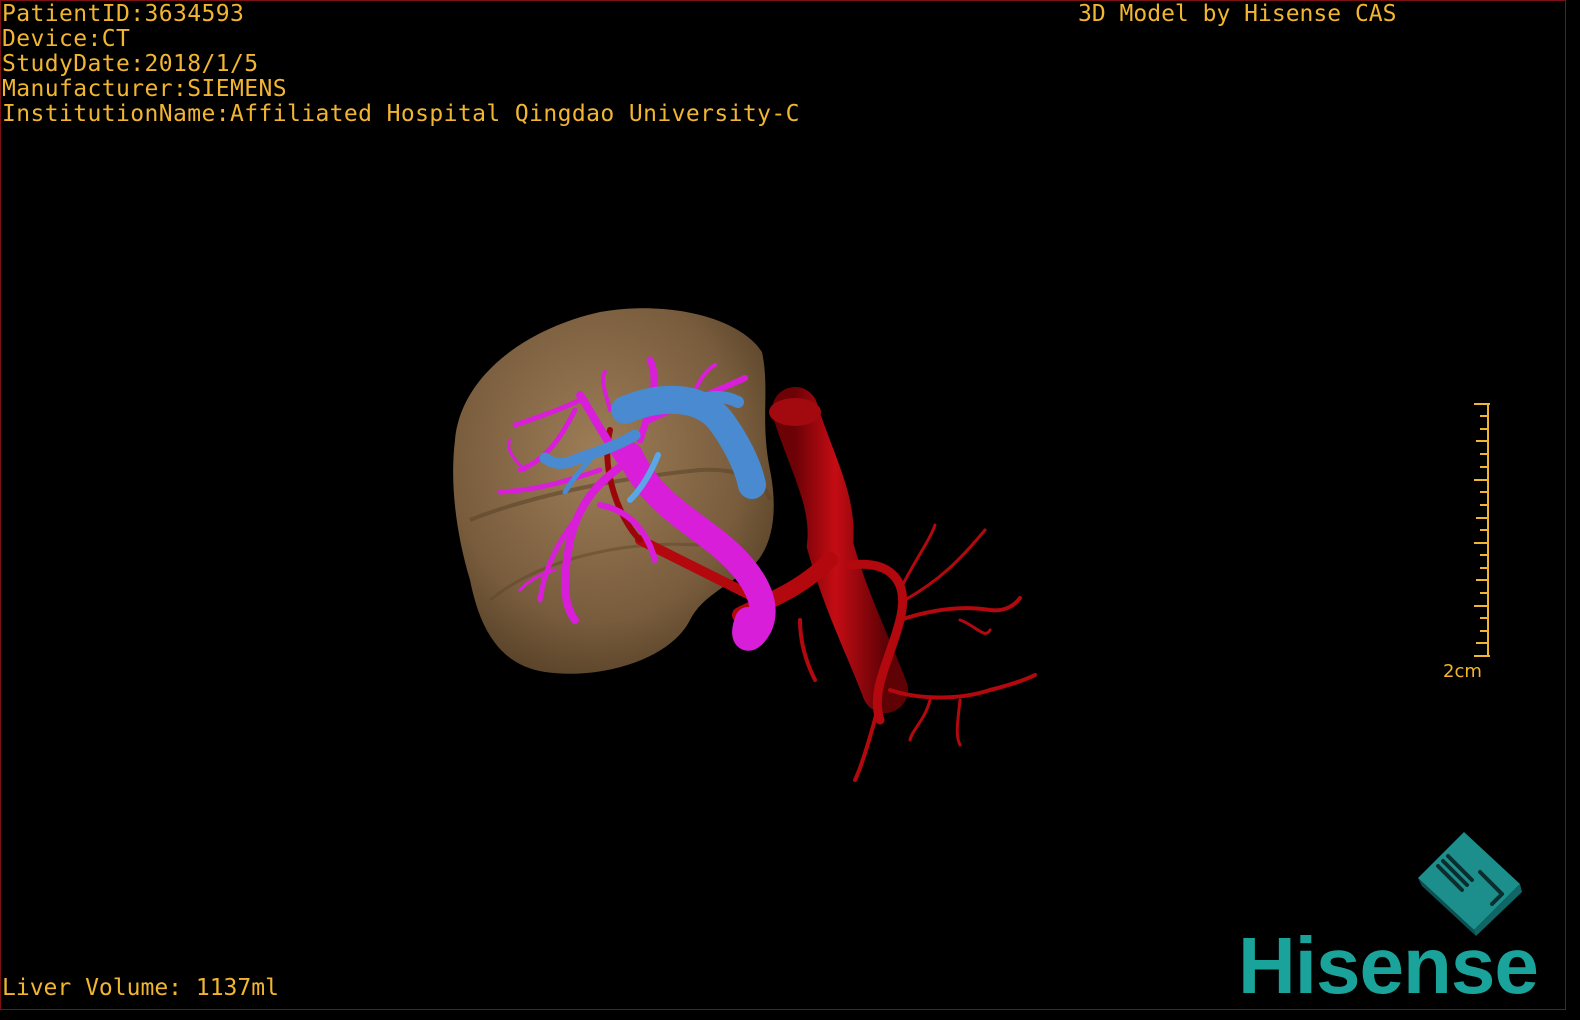  What do you see at coordinates (1482, 530) in the screenshot?
I see `scale-bar` at bounding box center [1482, 530].